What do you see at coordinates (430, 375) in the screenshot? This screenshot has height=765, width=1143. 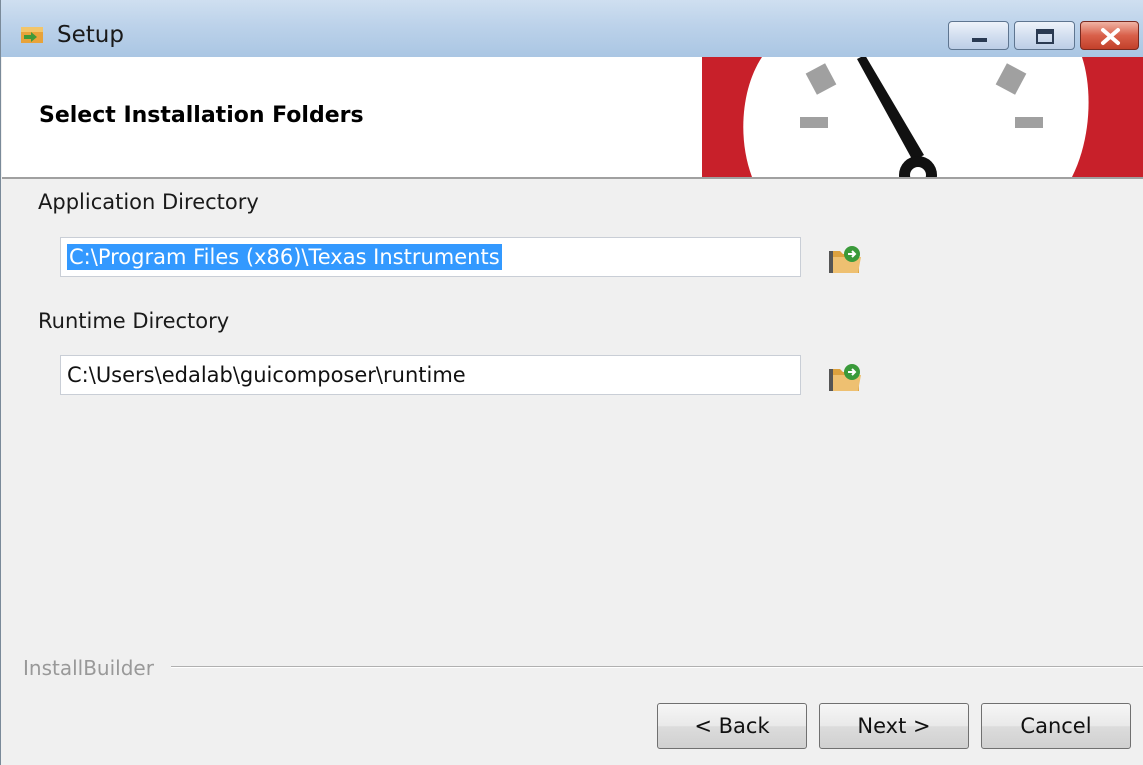 I see `runtime-directory-input: C:\Users\edalab\guicomposer\runtime` at bounding box center [430, 375].